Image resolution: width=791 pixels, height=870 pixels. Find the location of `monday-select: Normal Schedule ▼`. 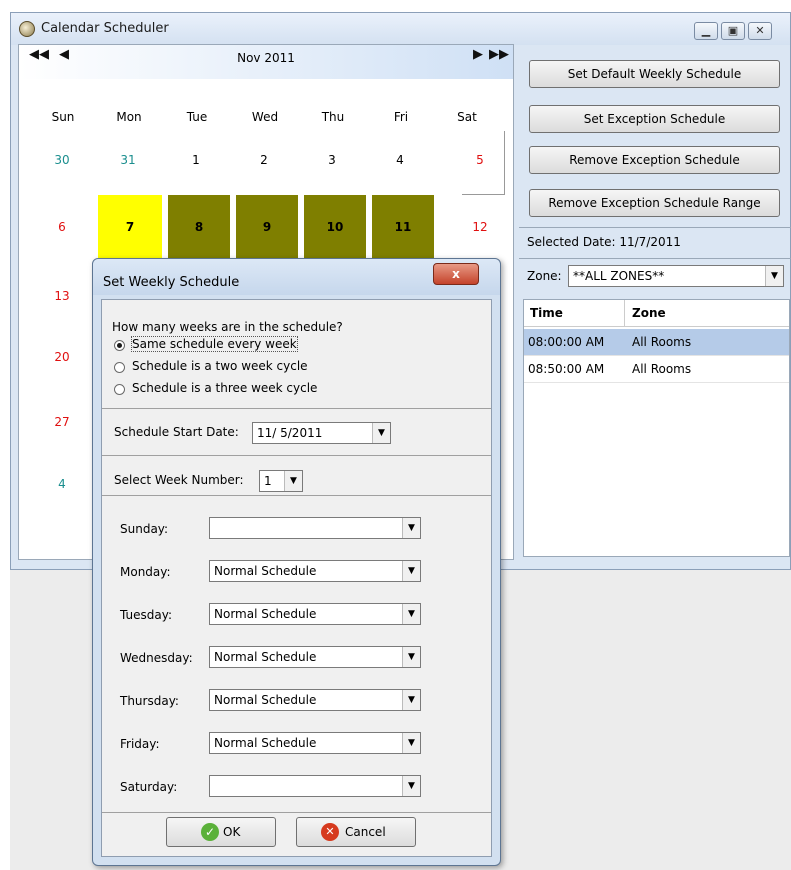

monday-select: Normal Schedule ▼ is located at coordinates (315, 571).